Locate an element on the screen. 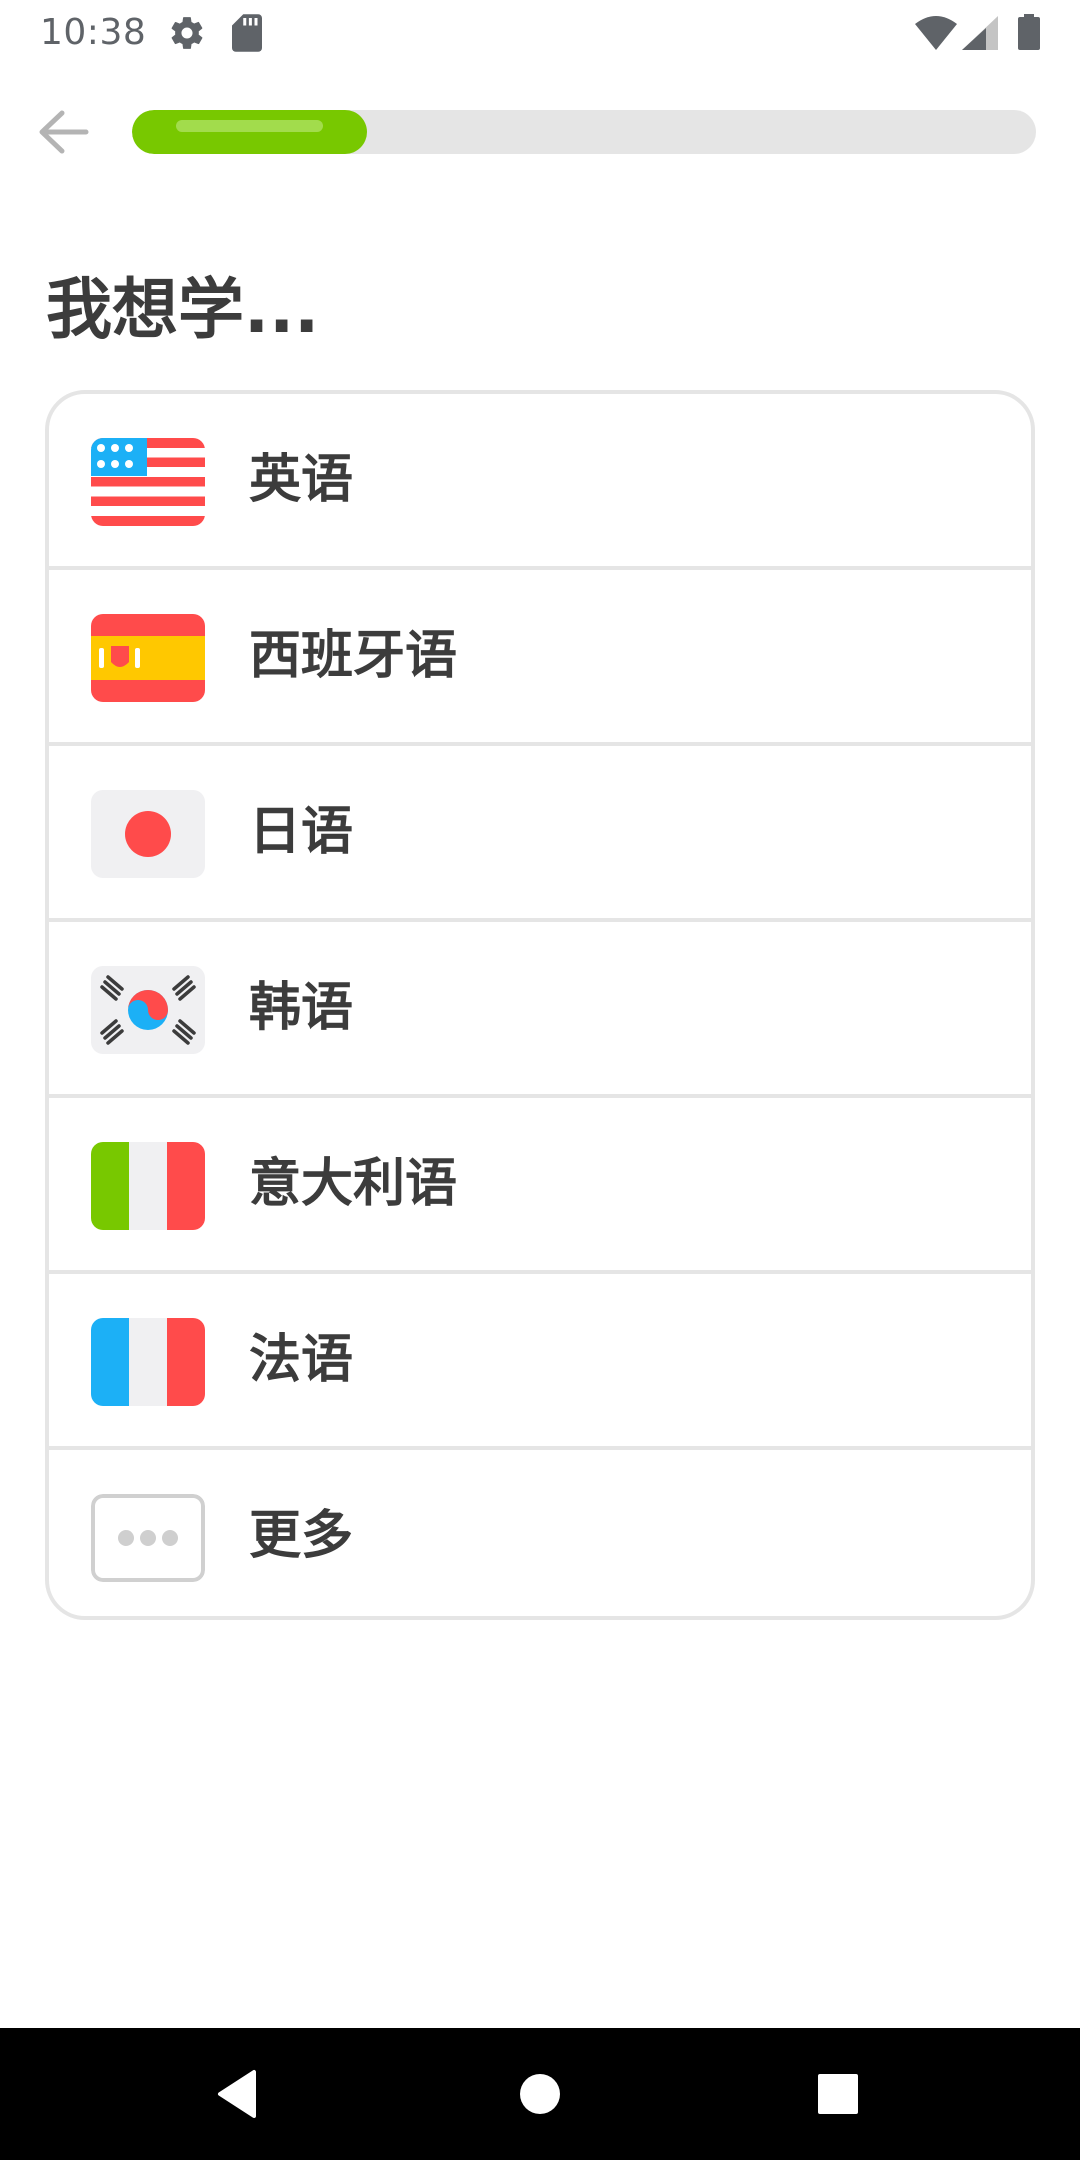  course-item-italian: 意大利语 is located at coordinates (540, 1186).